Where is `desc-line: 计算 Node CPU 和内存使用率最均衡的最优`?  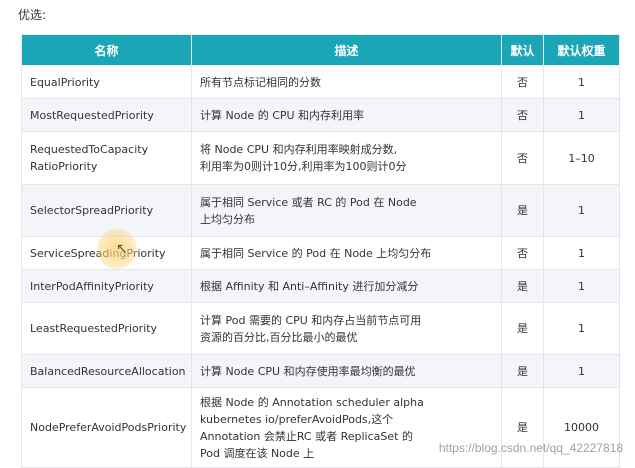
desc-line: 计算 Node CPU 和内存使用率最均衡的最优 is located at coordinates (308, 371).